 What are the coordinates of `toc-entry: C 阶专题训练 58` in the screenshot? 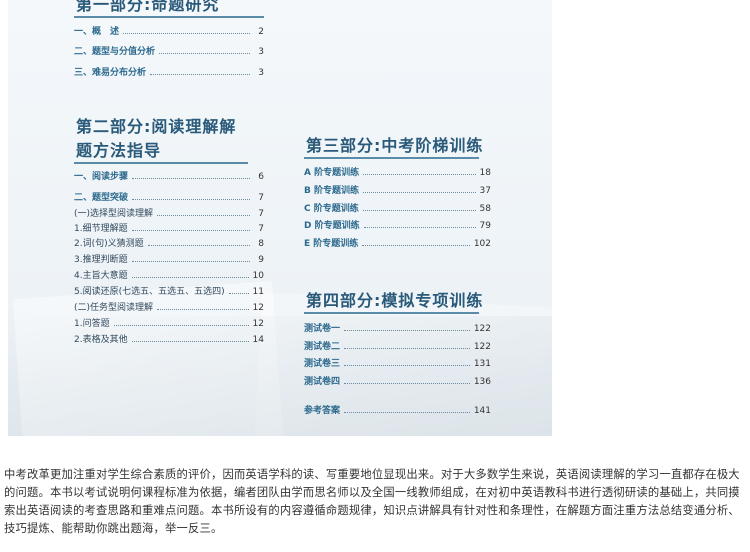 It's located at (397, 209).